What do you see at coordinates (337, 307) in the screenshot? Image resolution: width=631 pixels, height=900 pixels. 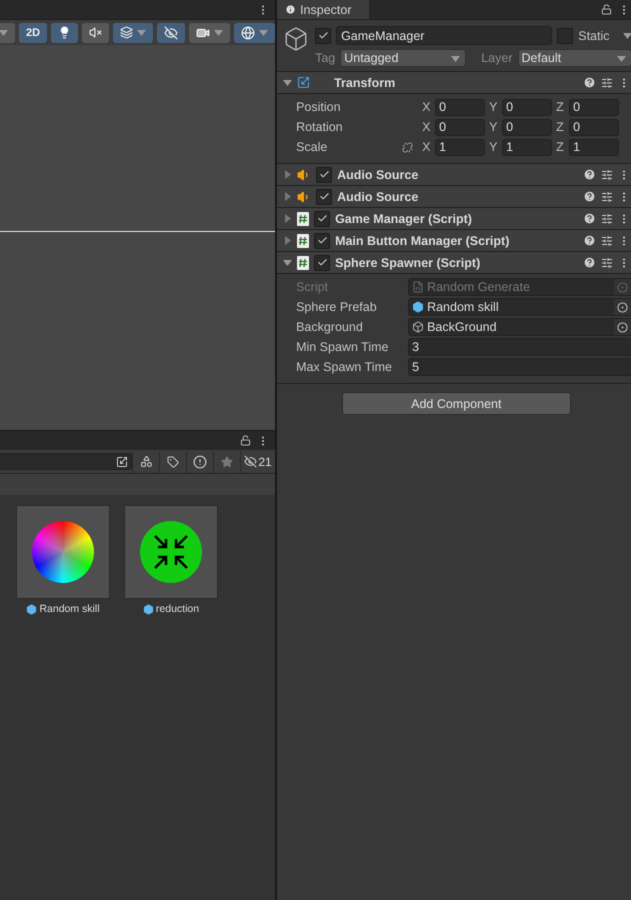 I see `property-label: Sphere Prefab` at bounding box center [337, 307].